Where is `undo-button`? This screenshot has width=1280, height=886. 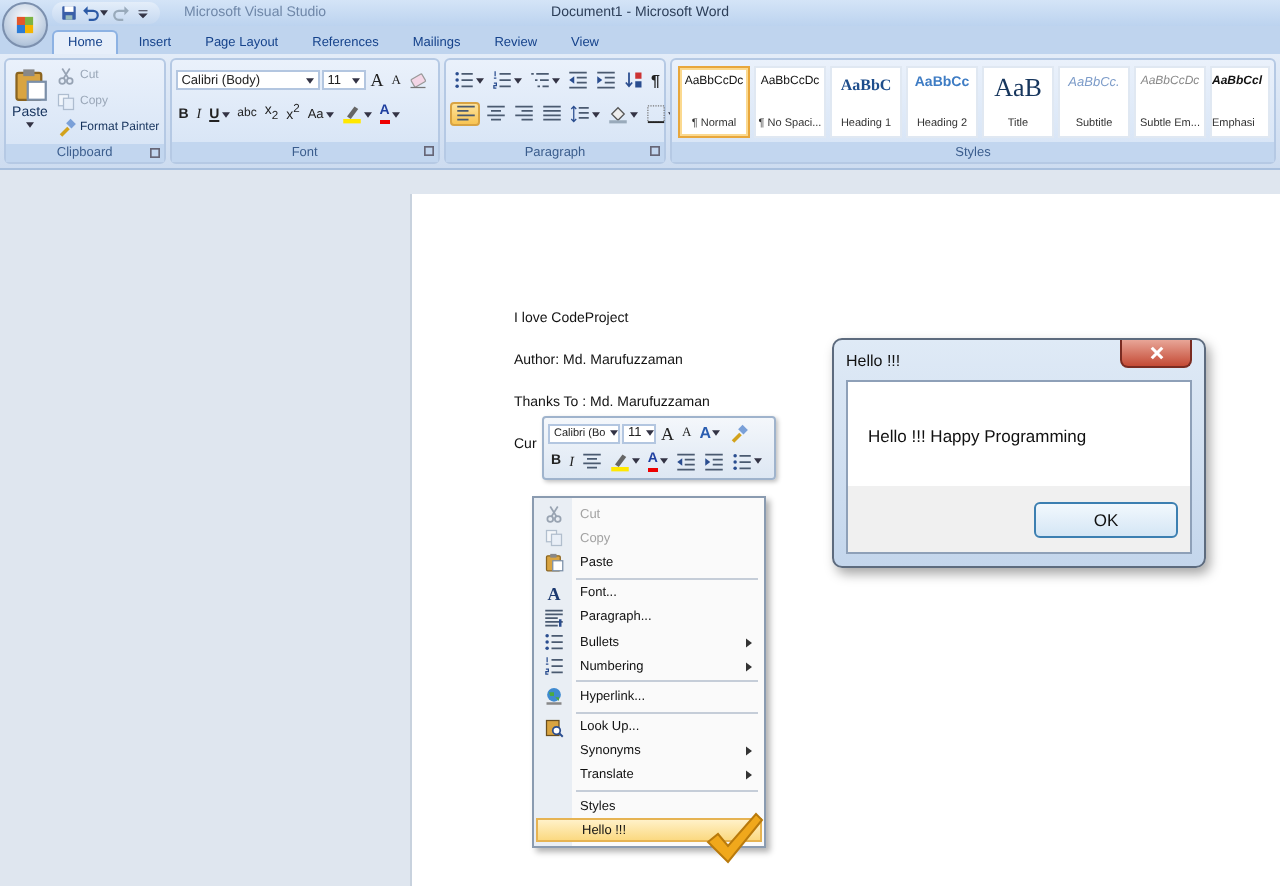
undo-button is located at coordinates (95, 13).